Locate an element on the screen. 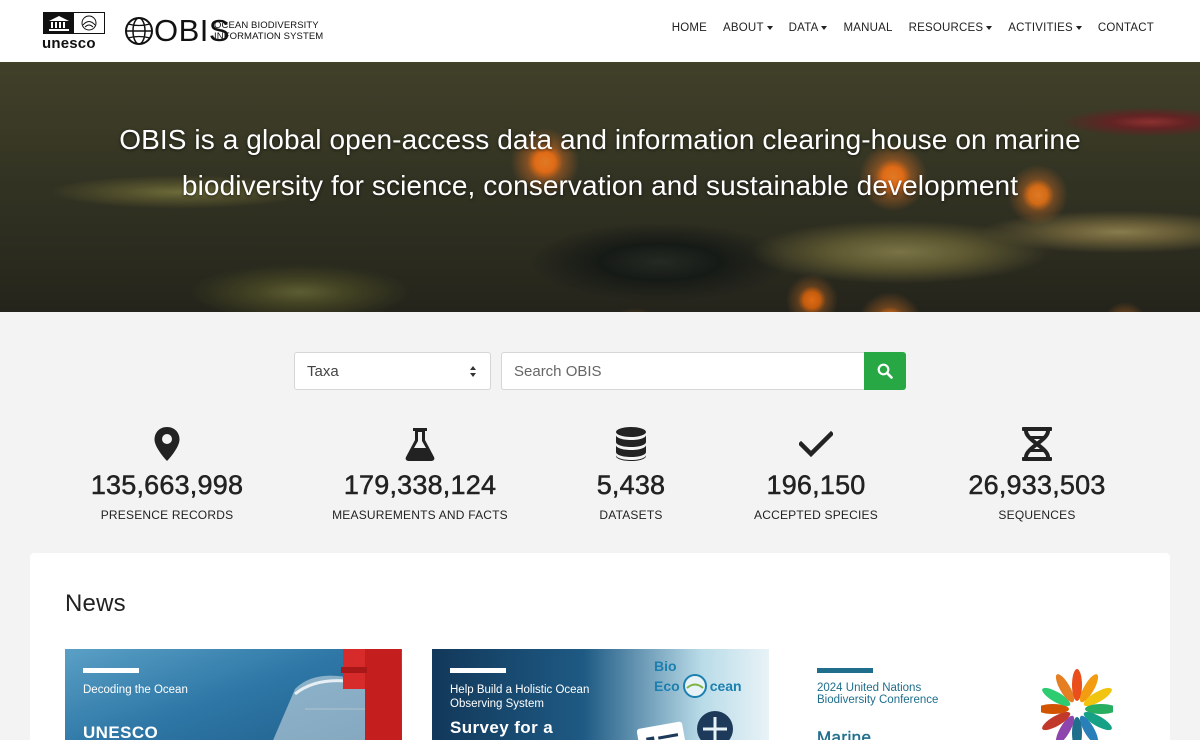  news-item-decoding-ocean: Decoding the Ocean UNESCO is located at coordinates (233, 694).